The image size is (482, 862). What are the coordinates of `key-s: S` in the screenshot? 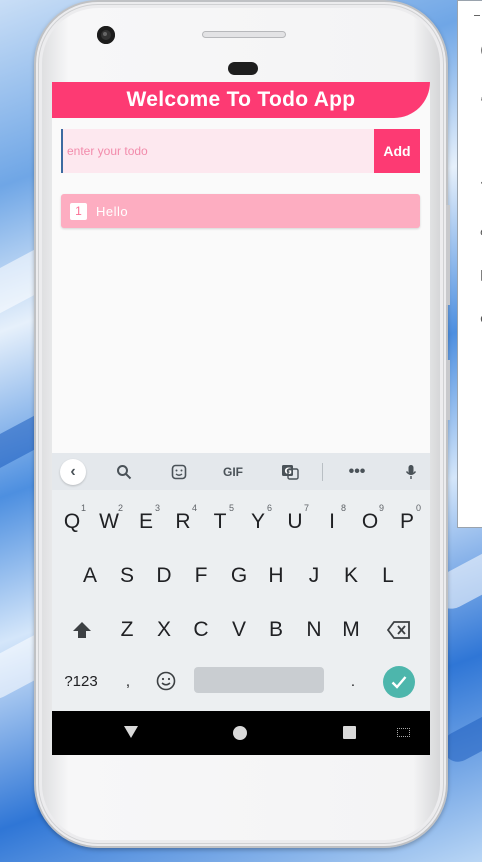 It's located at (127, 576).